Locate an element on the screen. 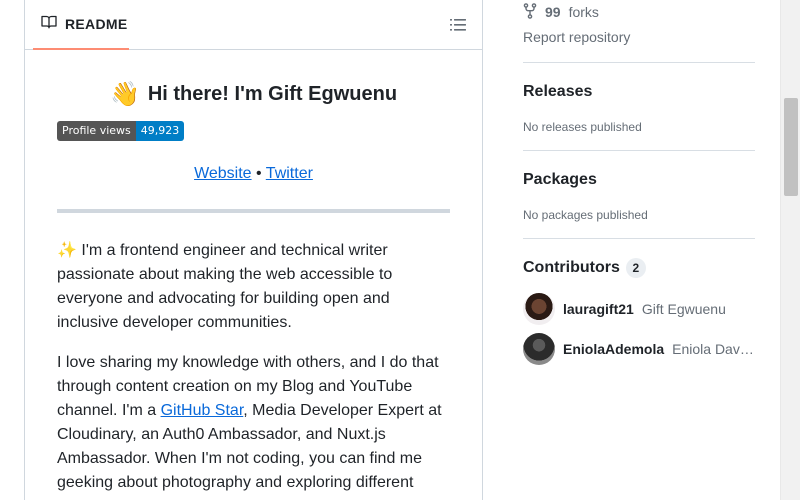 Image resolution: width=800 pixels, height=500 pixels. badge-value: 49,923 is located at coordinates (160, 131).